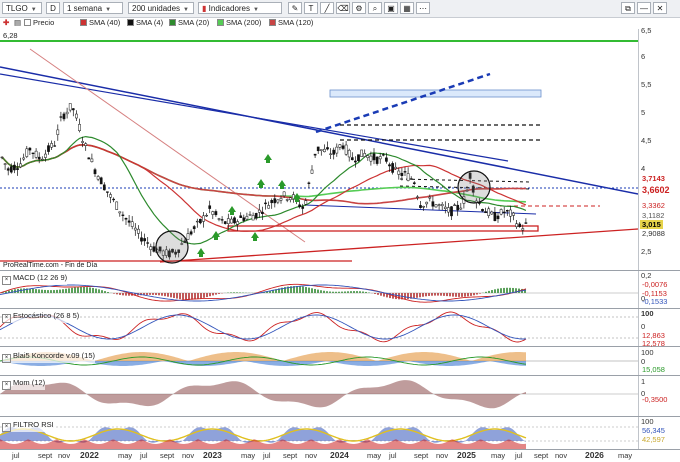 The width and height of the screenshot is (680, 462). Describe the element at coordinates (319, 396) in the screenshot. I see `momentum-panel` at that location.